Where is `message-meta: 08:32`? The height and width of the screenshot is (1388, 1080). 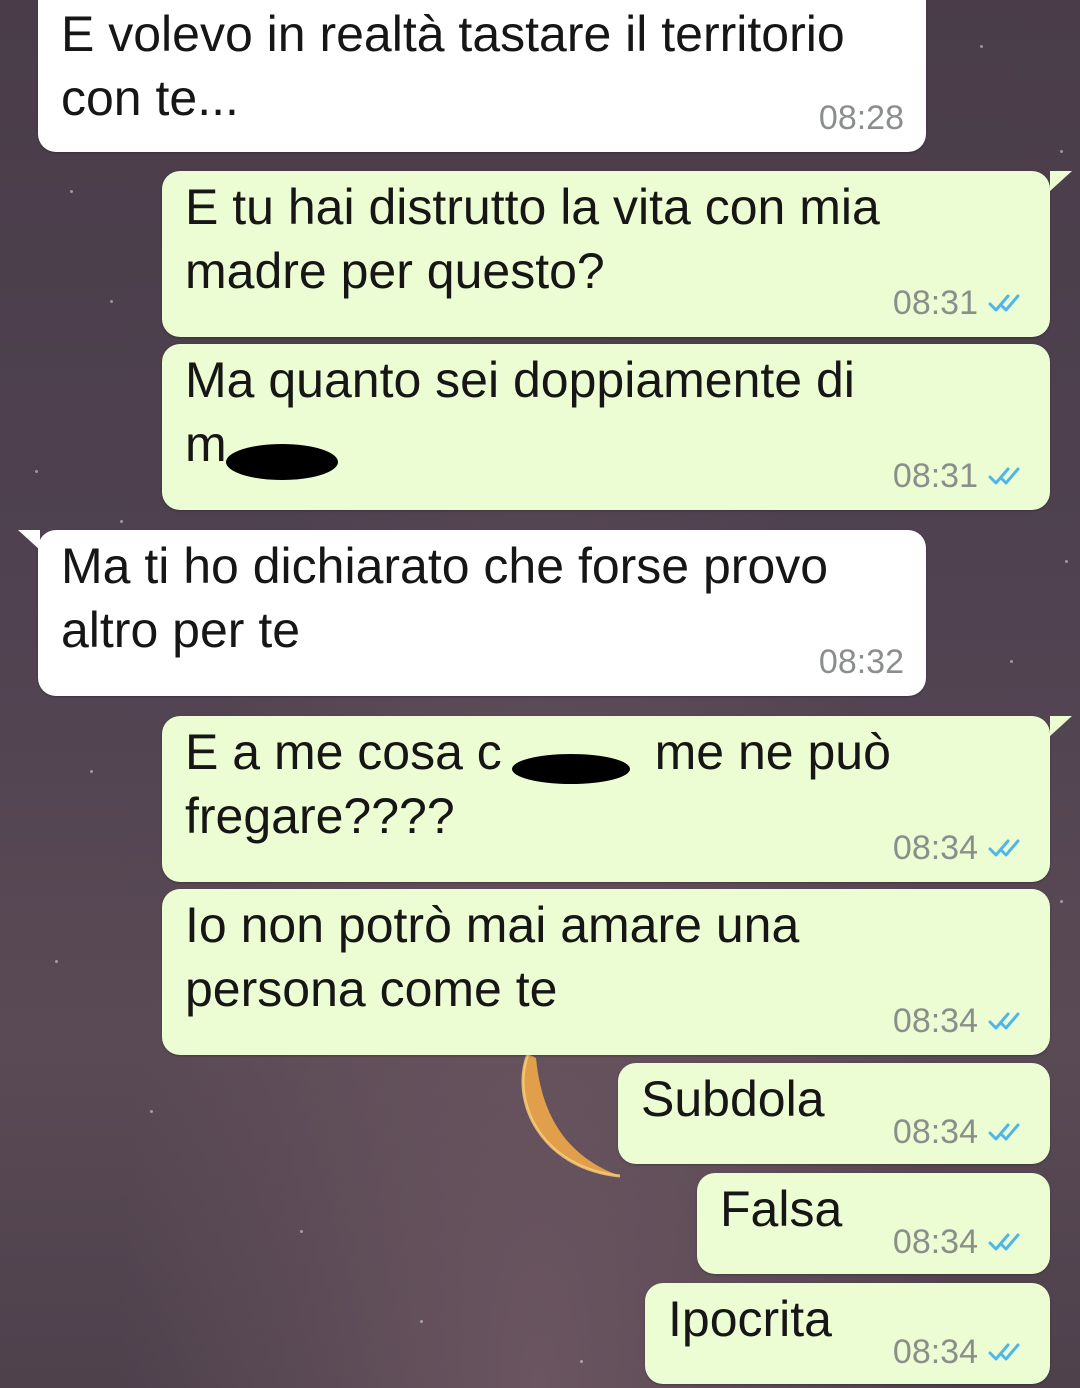 message-meta: 08:32 is located at coordinates (861, 662).